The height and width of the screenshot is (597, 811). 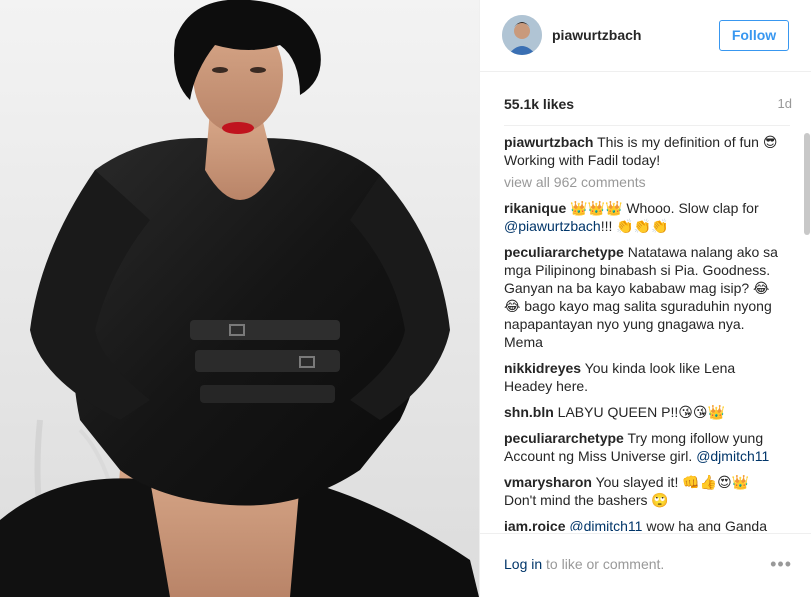 I want to click on likes-row: 55.1k likes 1d, so click(x=648, y=105).